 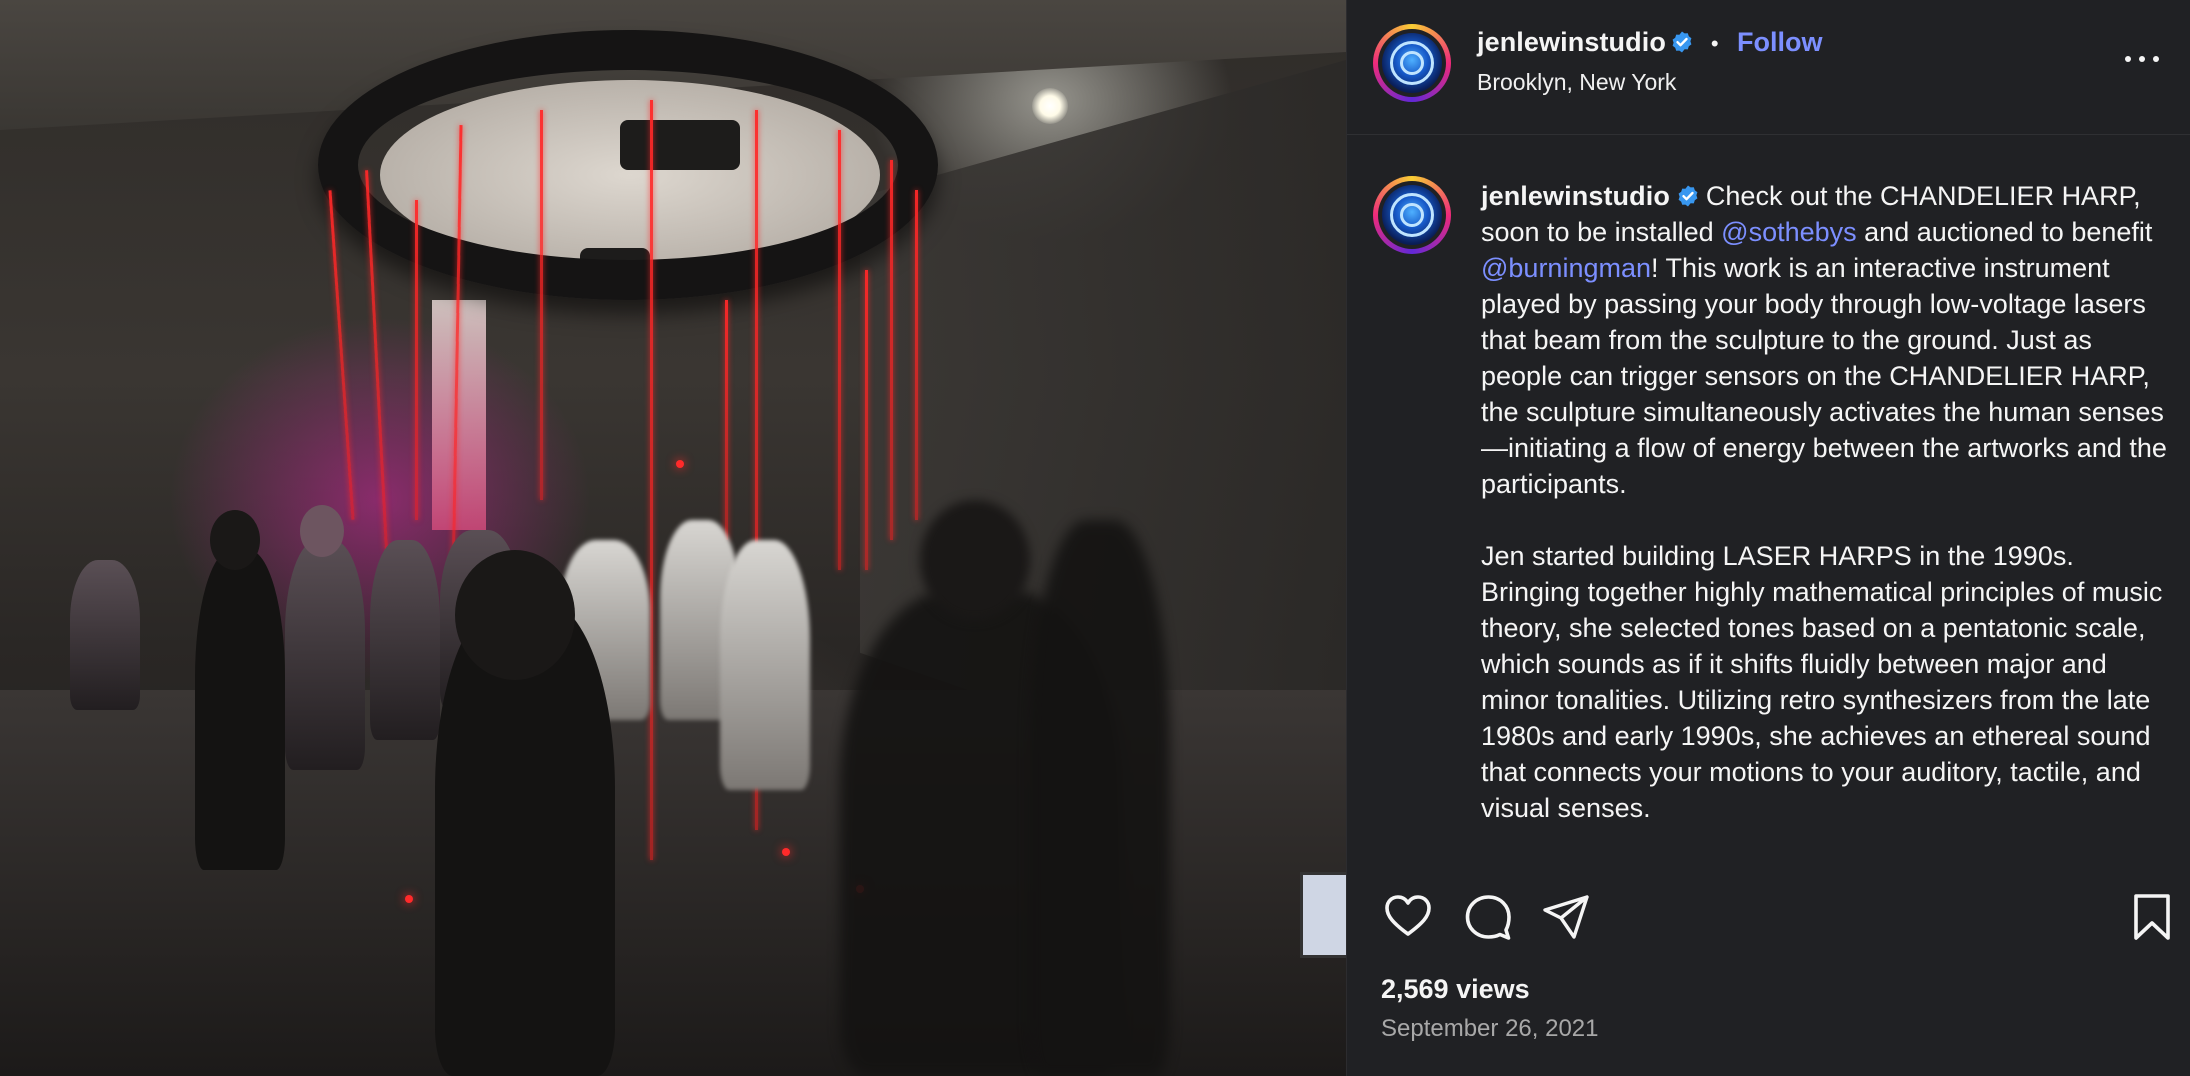 I want to click on post-action-bar, so click(x=1778, y=917).